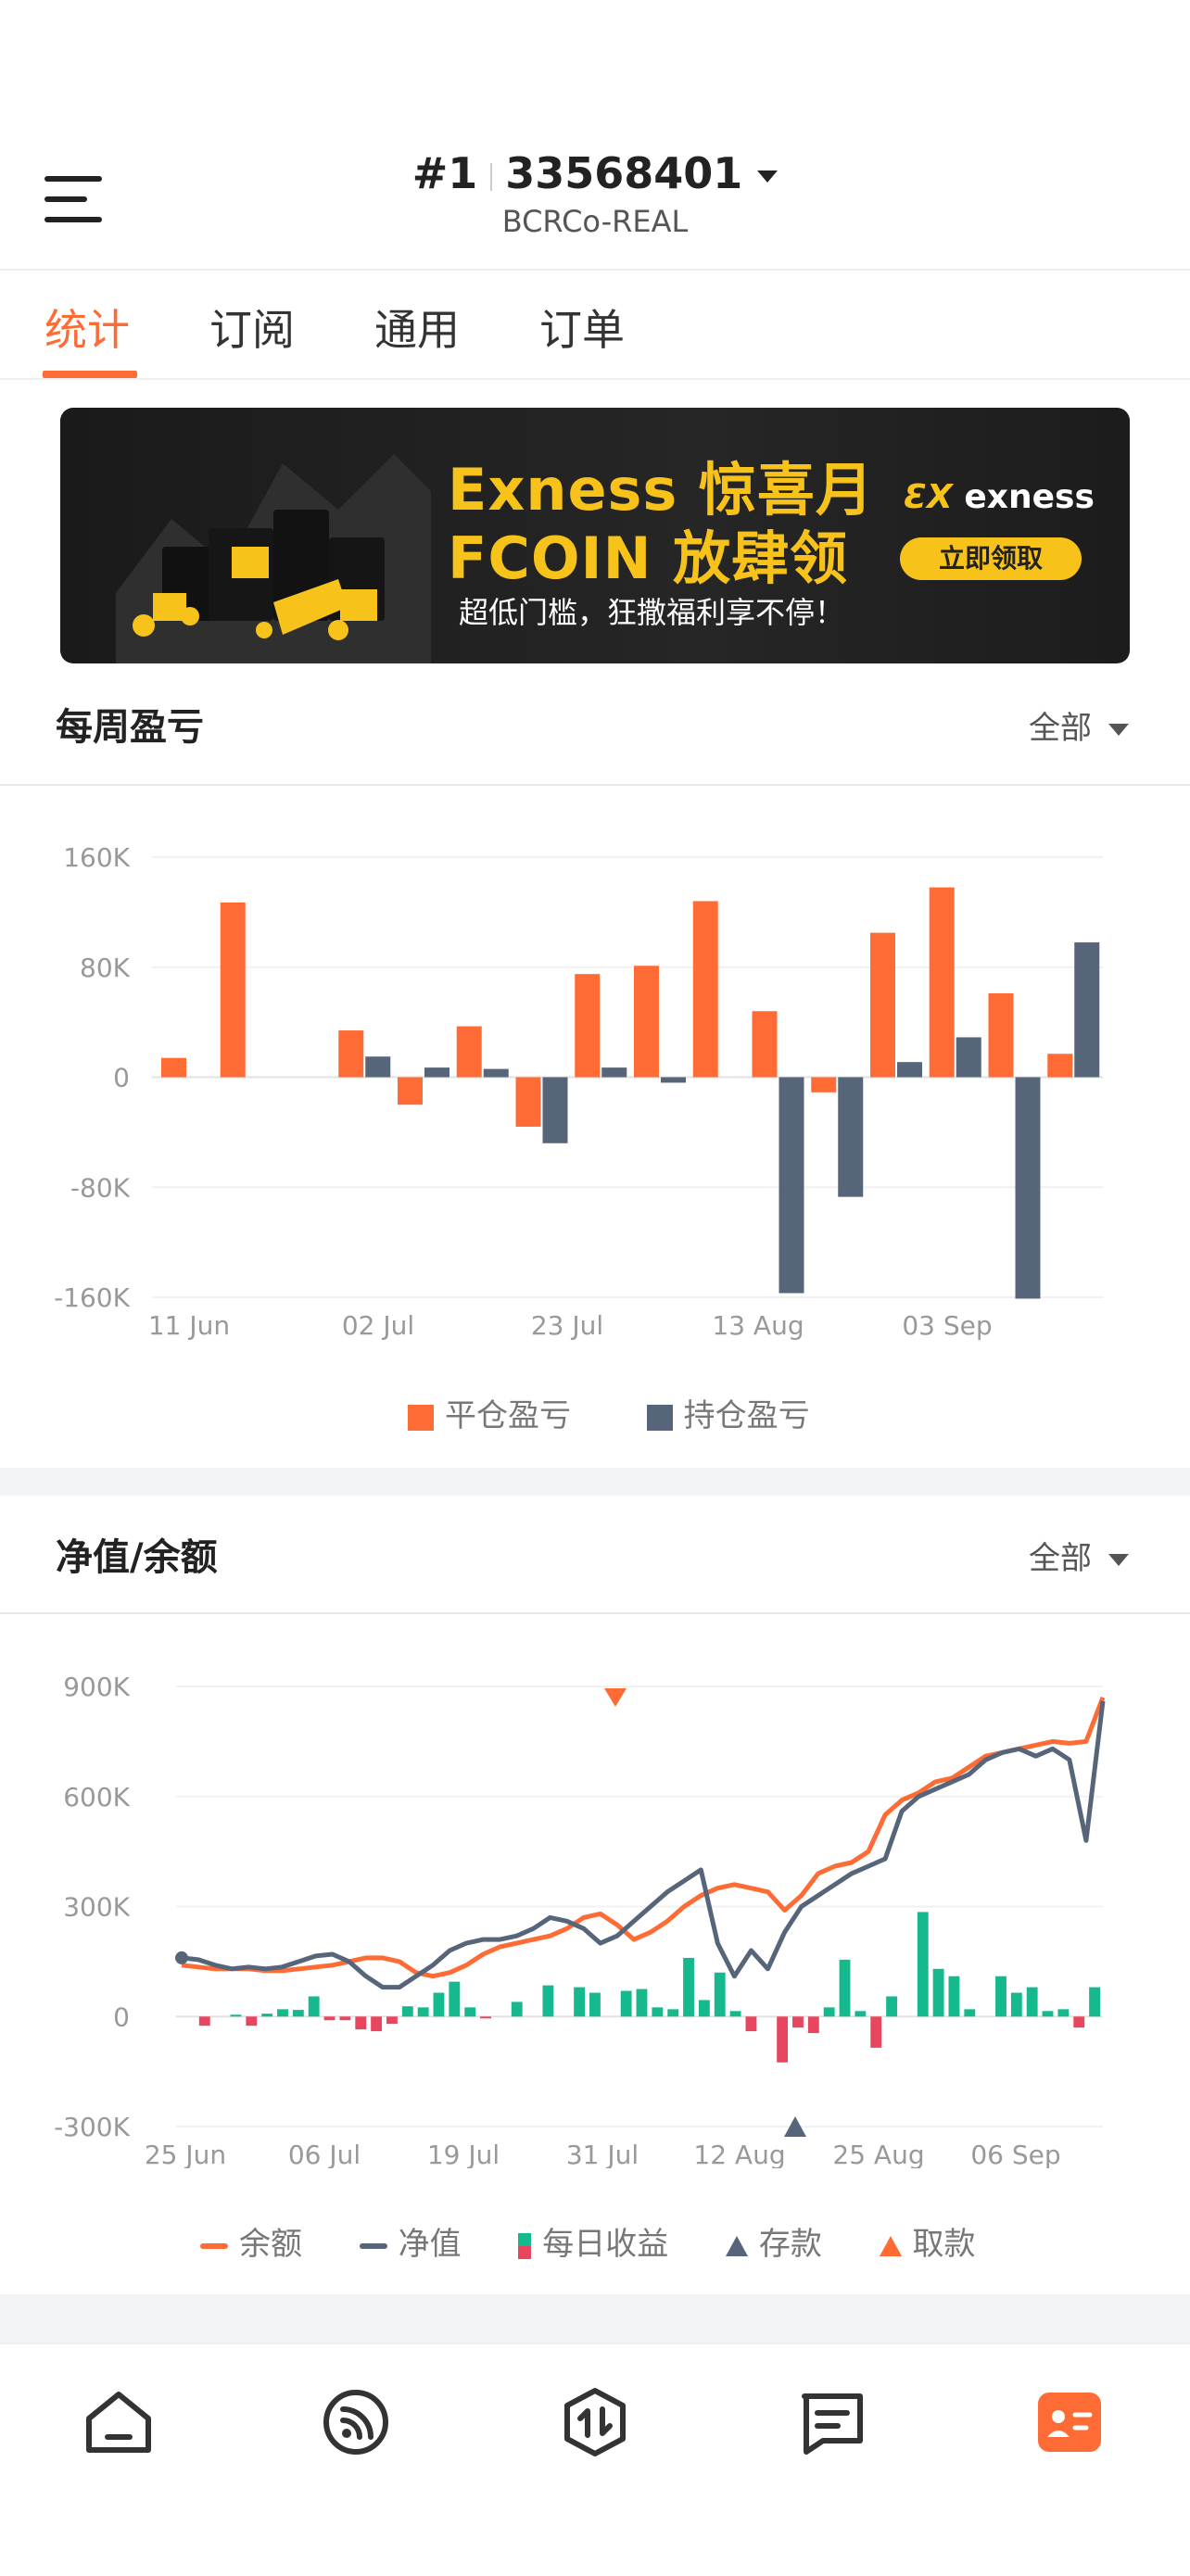 The width and height of the screenshot is (1190, 2576). I want to click on legend-balance: 余额, so click(270, 2244).